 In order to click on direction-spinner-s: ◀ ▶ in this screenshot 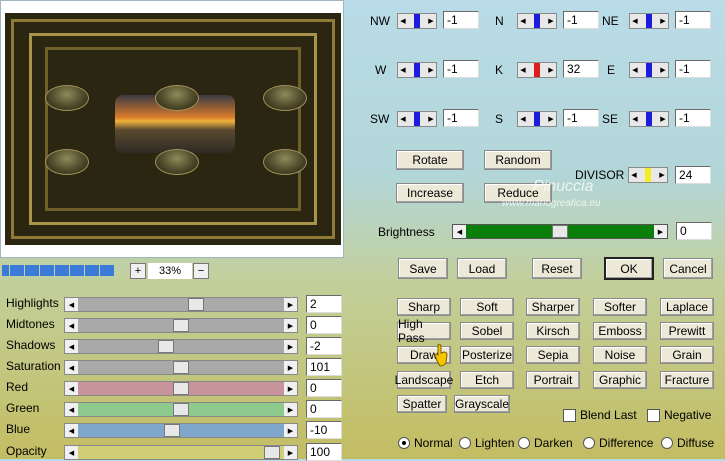, I will do `click(537, 119)`.